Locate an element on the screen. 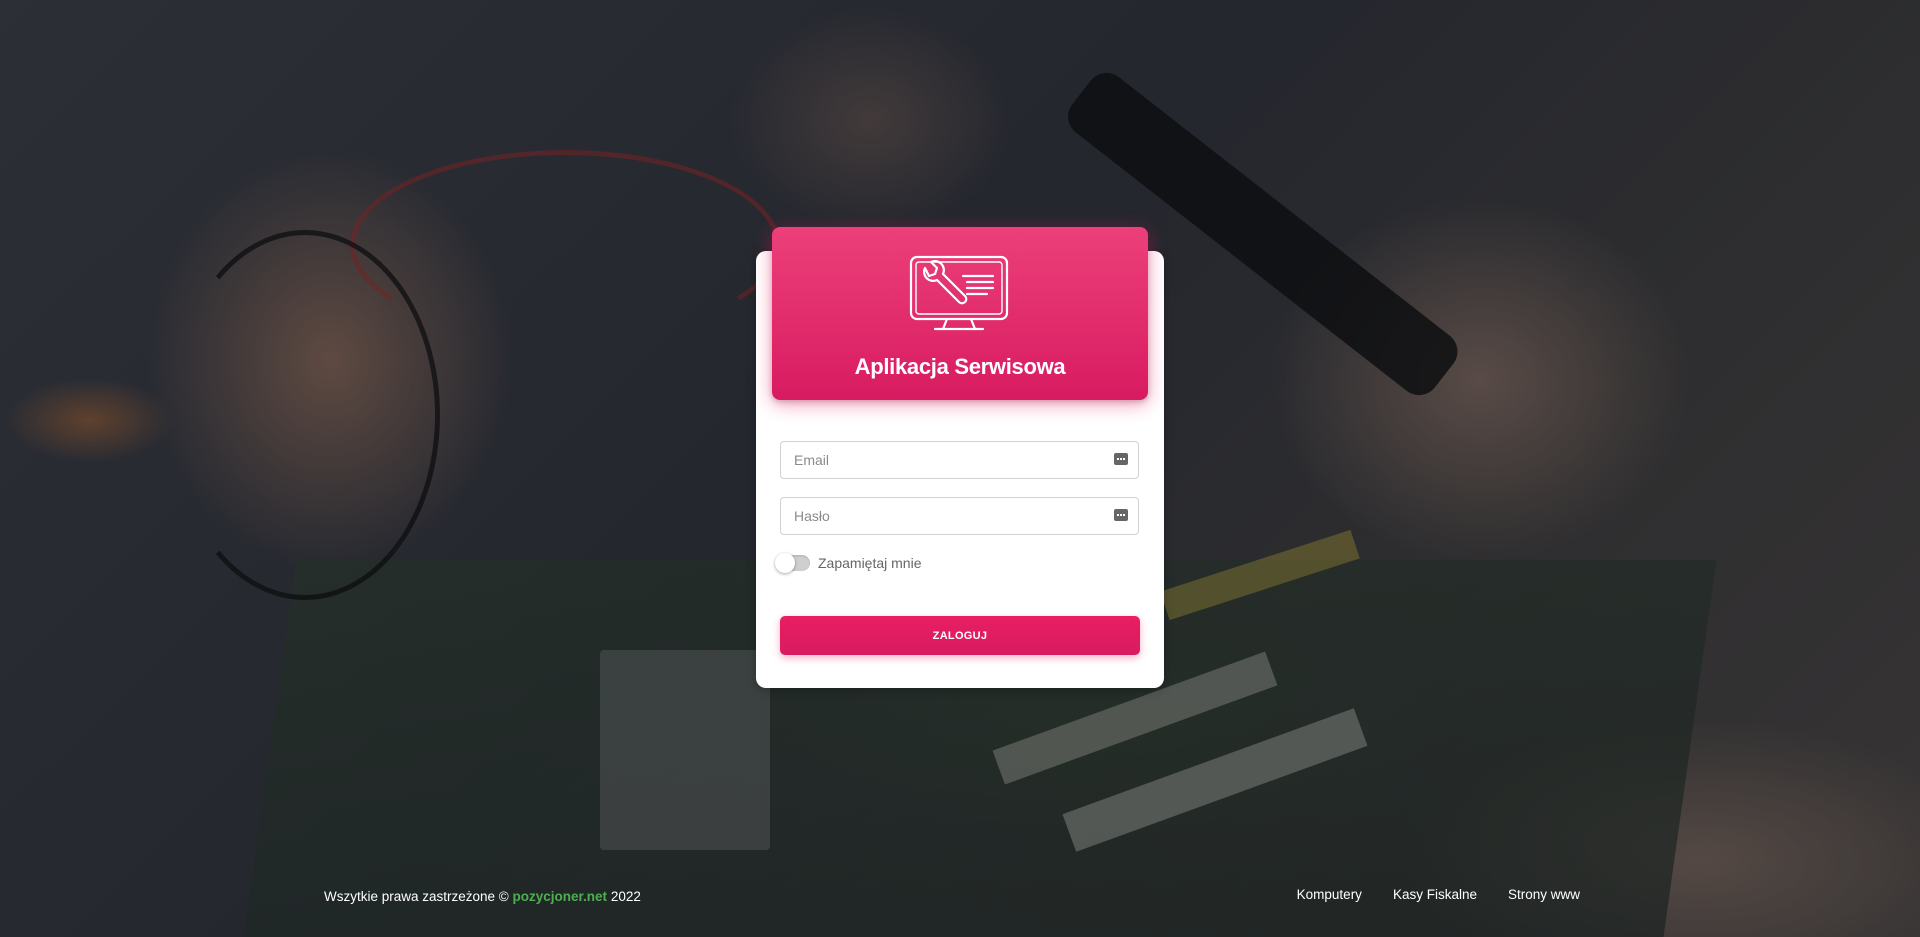 Image resolution: width=1920 pixels, height=937 pixels. login-card-header: Aplikacja Serwisowa is located at coordinates (960, 313).